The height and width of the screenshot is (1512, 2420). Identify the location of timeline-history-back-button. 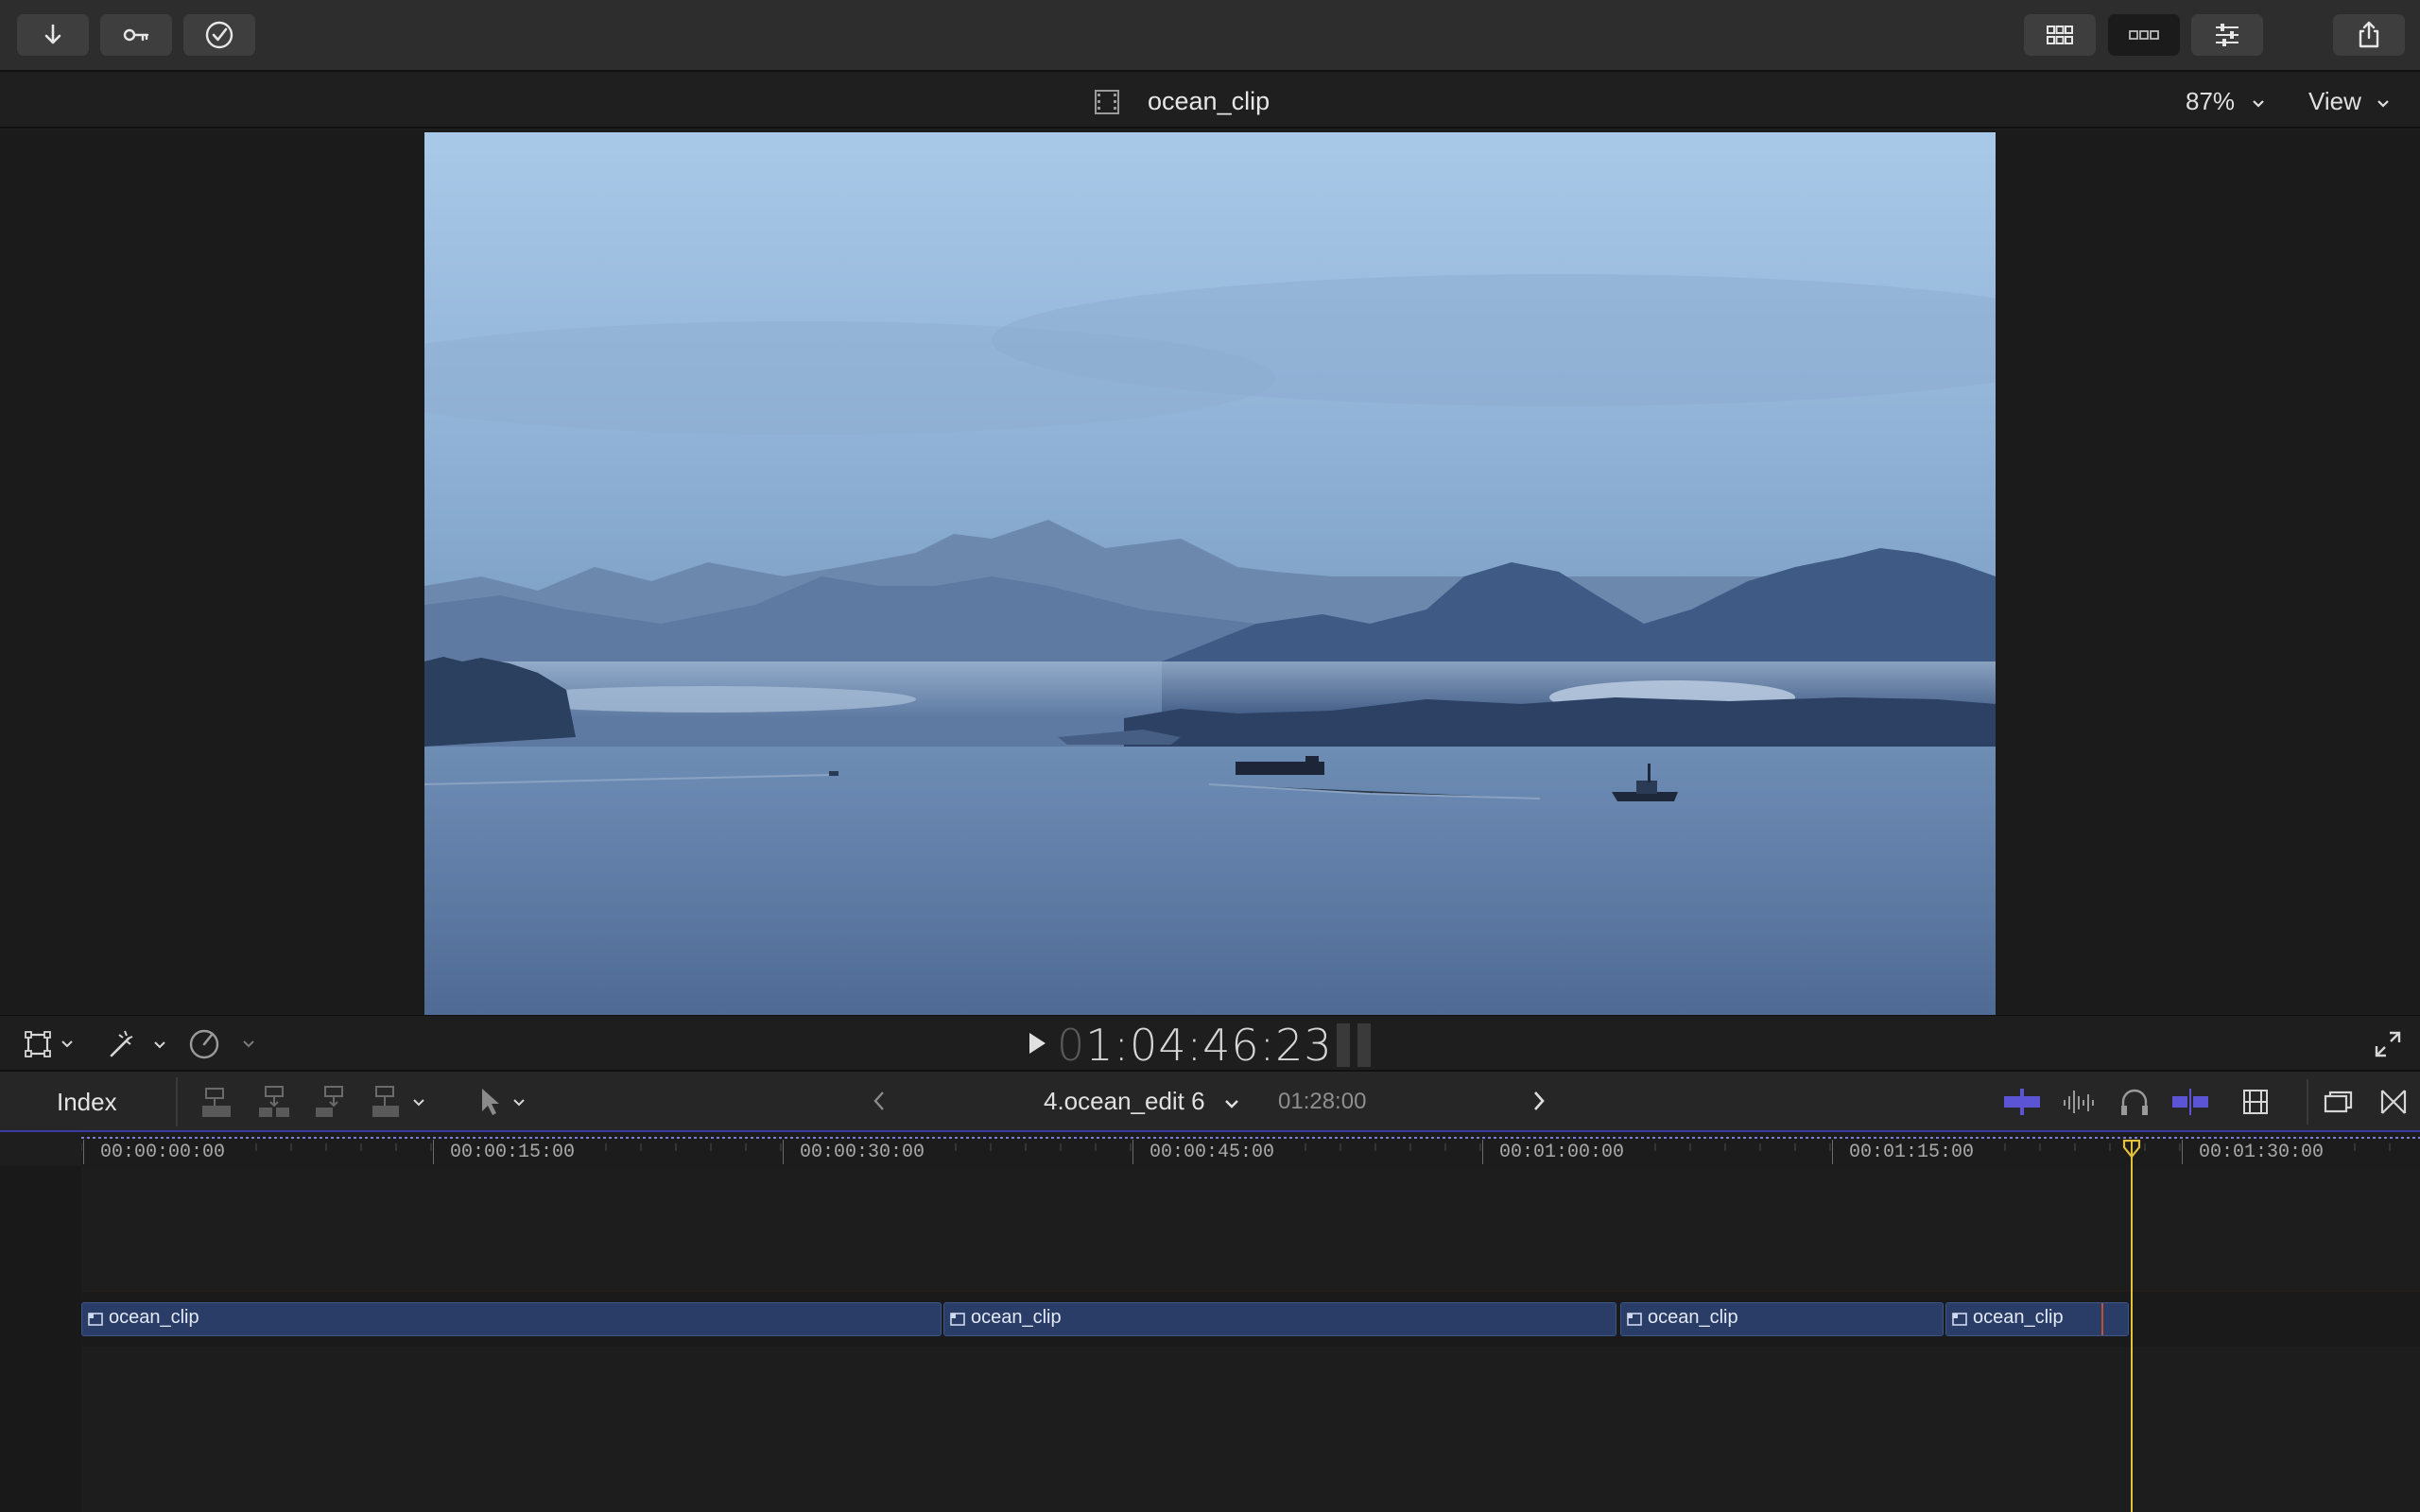
(879, 1103).